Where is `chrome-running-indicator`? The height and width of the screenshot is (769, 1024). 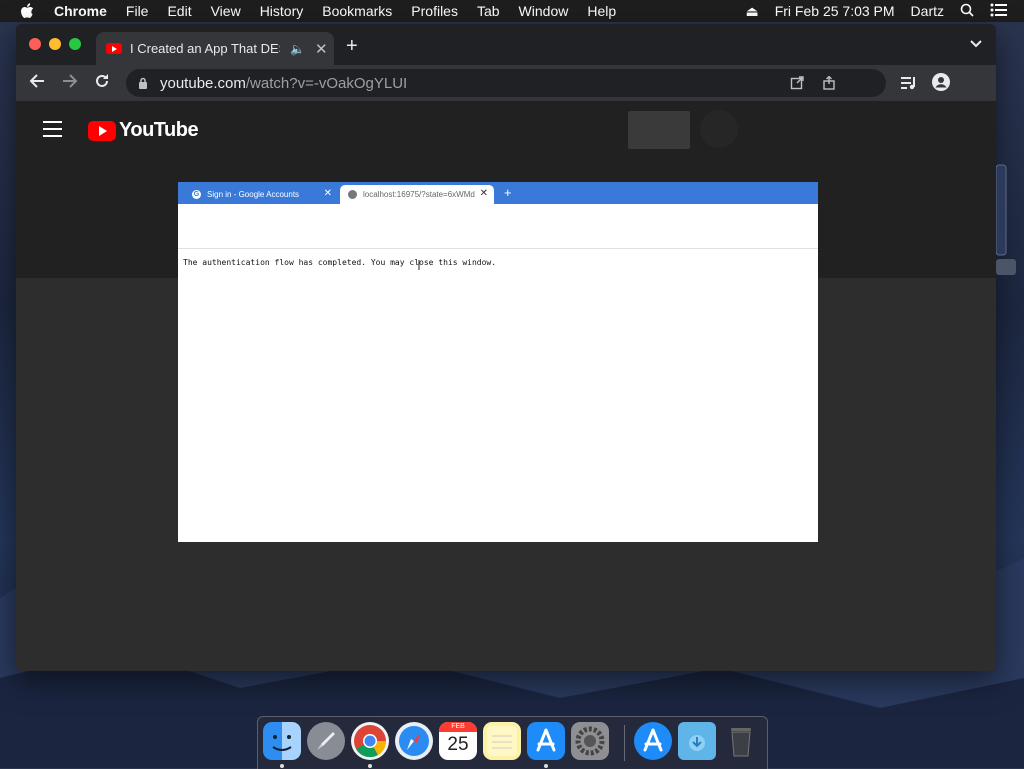 chrome-running-indicator is located at coordinates (370, 766).